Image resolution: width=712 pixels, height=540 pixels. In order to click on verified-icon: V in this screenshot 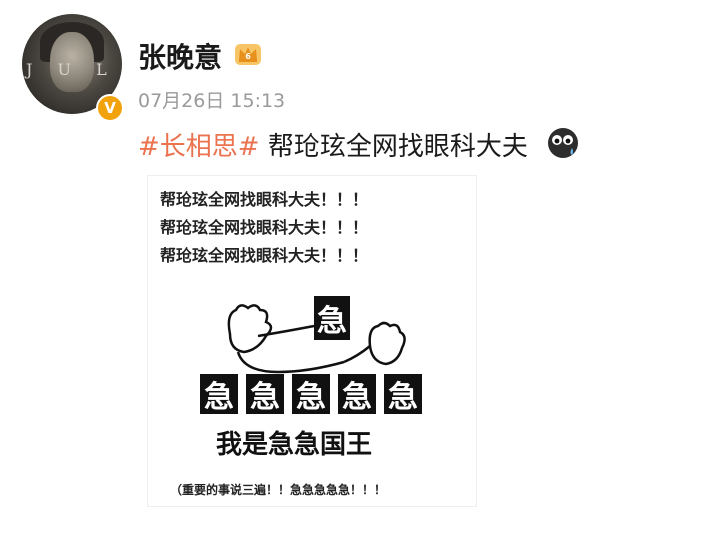, I will do `click(110, 108)`.